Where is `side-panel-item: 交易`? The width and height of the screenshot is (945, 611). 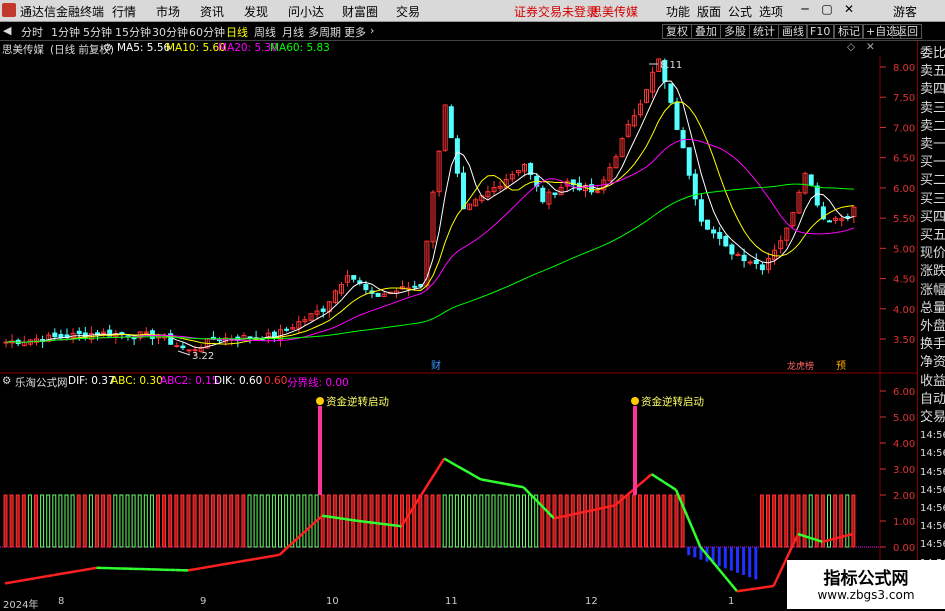 side-panel-item: 交易 is located at coordinates (932, 418).